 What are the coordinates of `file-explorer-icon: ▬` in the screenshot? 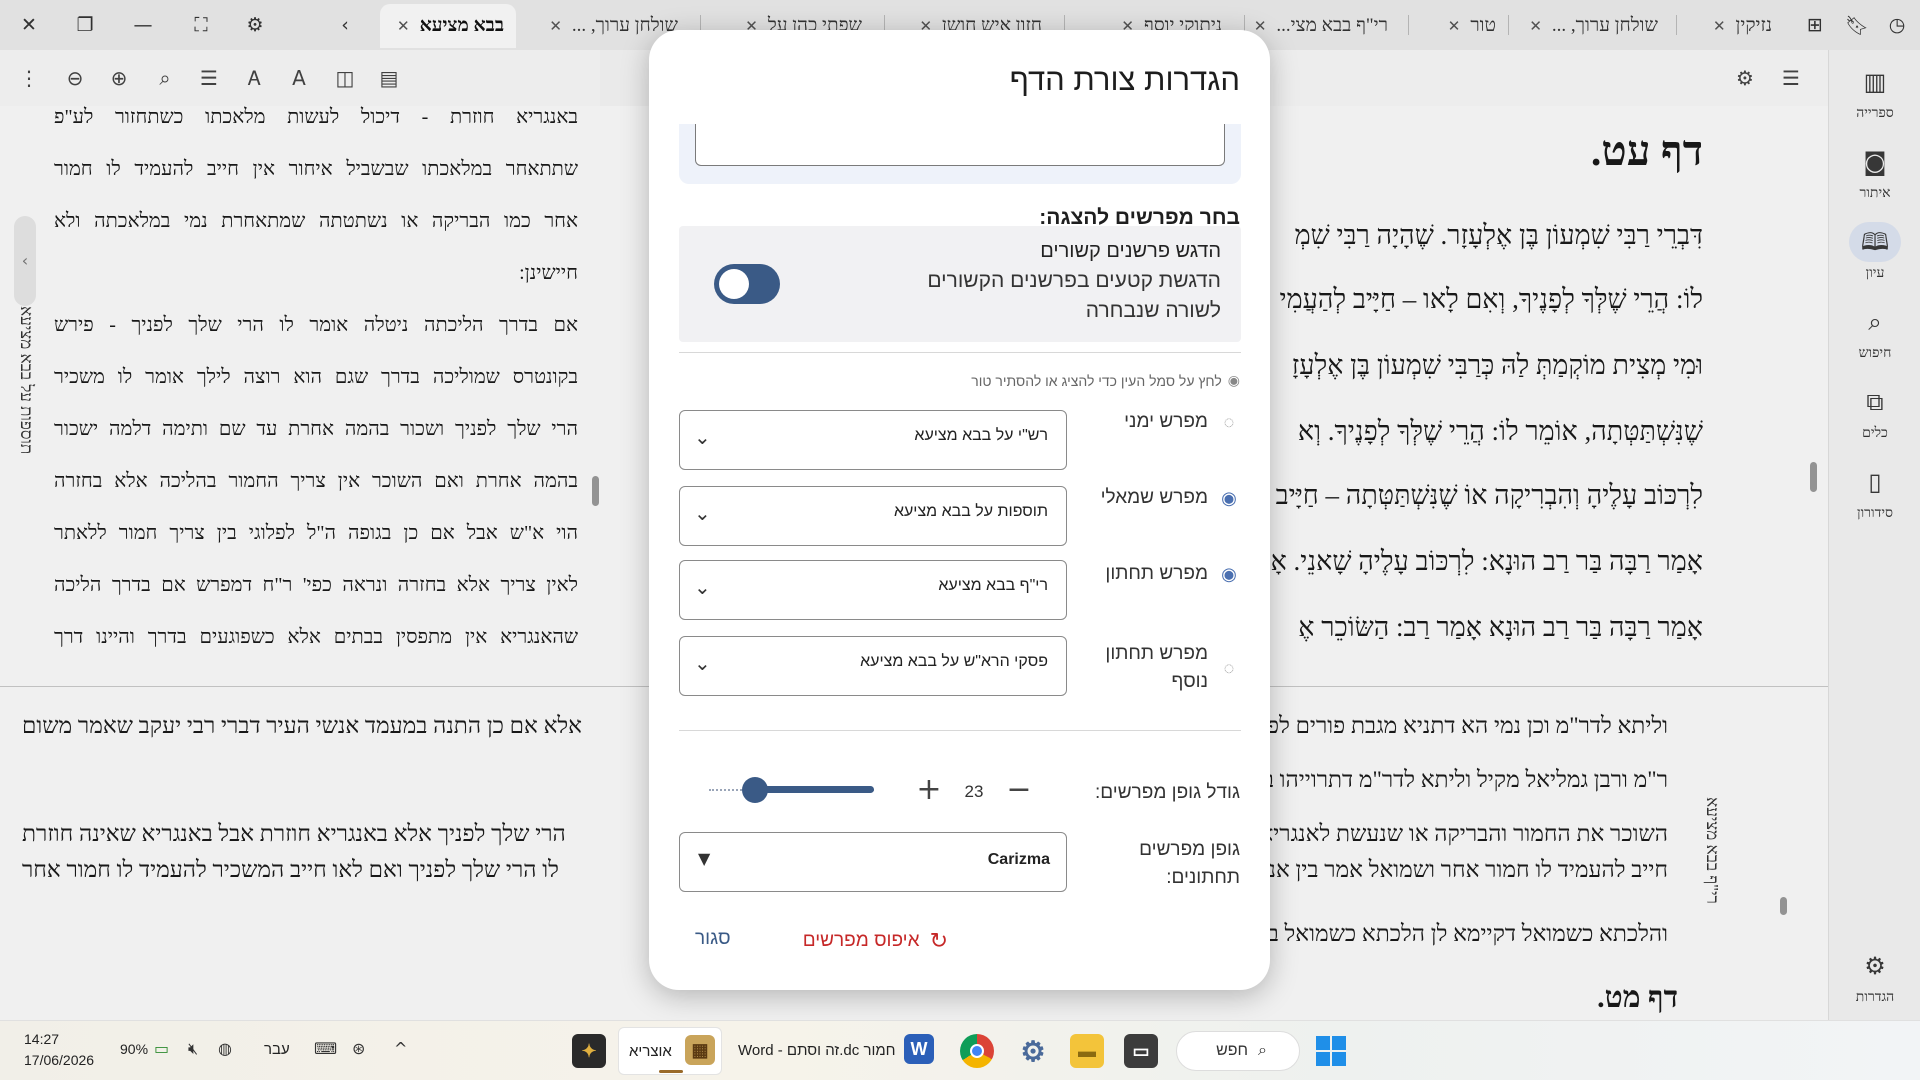 It's located at (1087, 1051).